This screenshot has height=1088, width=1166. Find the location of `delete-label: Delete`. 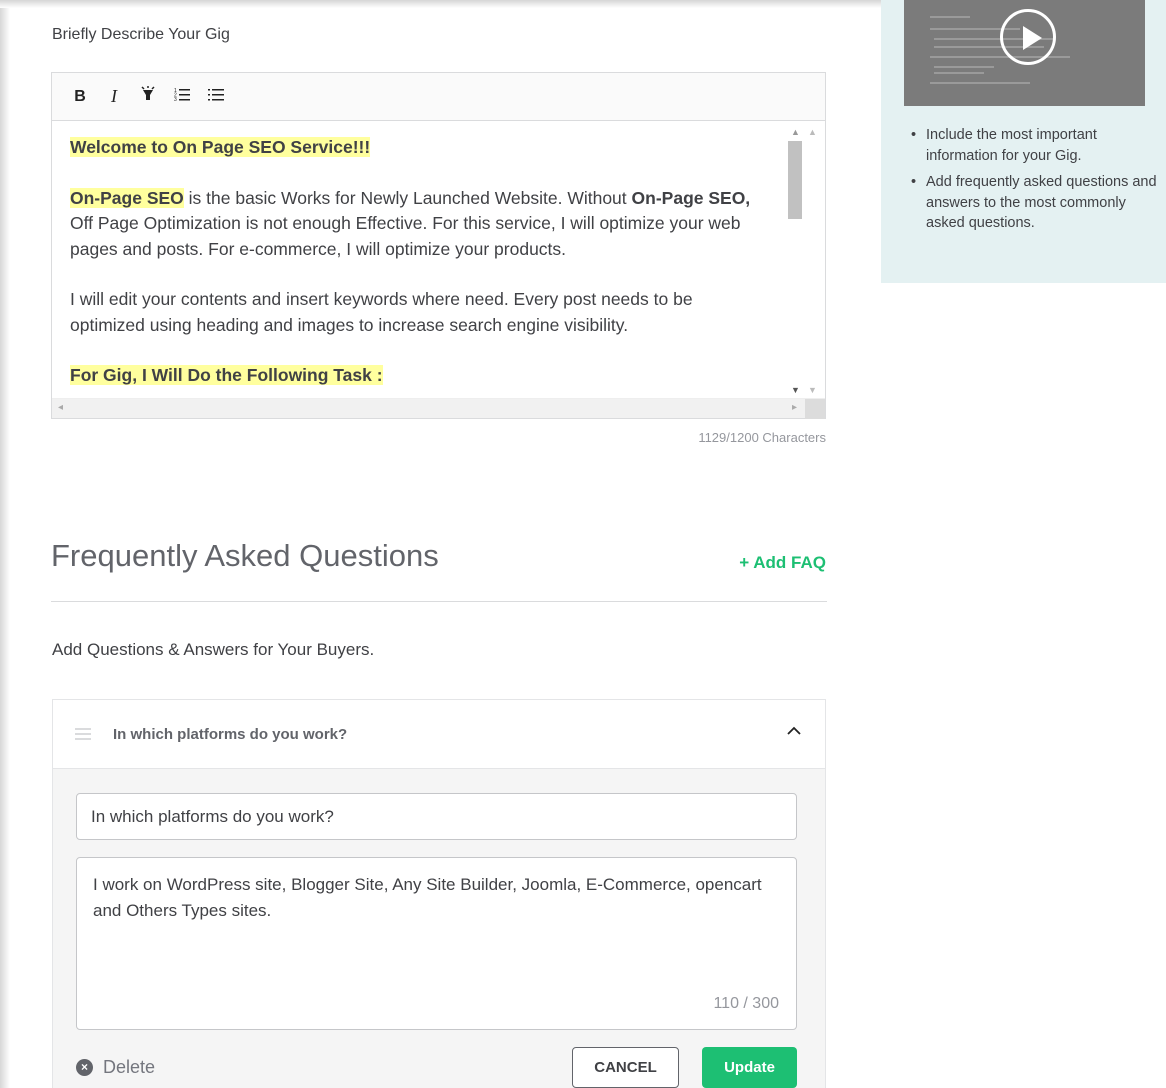

delete-label: Delete is located at coordinates (129, 1067).